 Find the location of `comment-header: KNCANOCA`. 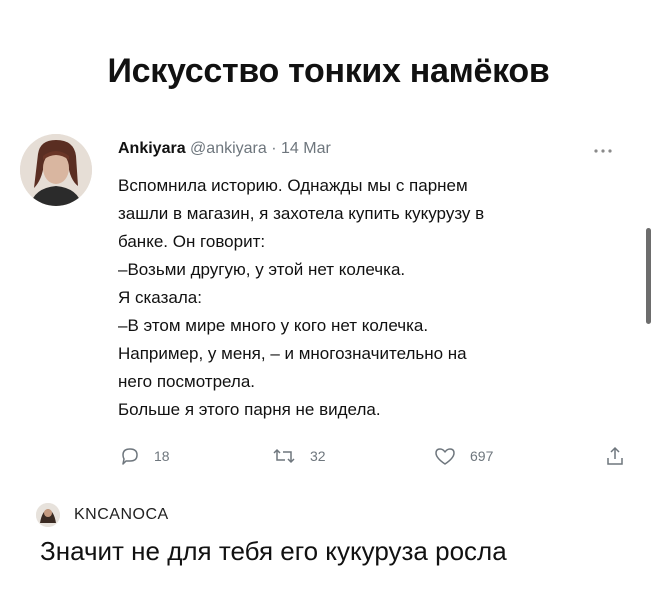

comment-header: KNCANOCA is located at coordinates (102, 515).